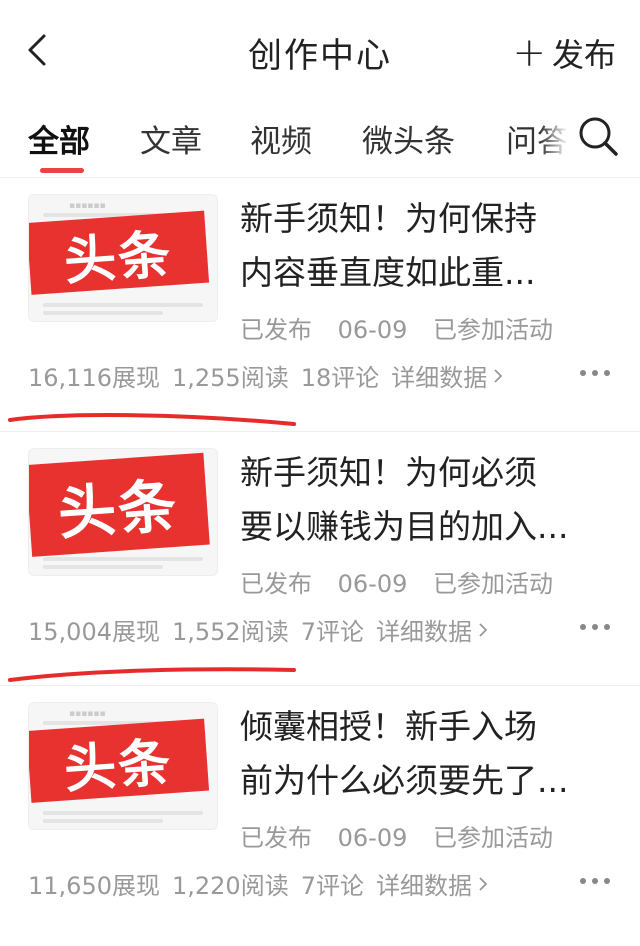 This screenshot has height=946, width=640. I want to click on publish-button: + 发布, so click(564, 53).